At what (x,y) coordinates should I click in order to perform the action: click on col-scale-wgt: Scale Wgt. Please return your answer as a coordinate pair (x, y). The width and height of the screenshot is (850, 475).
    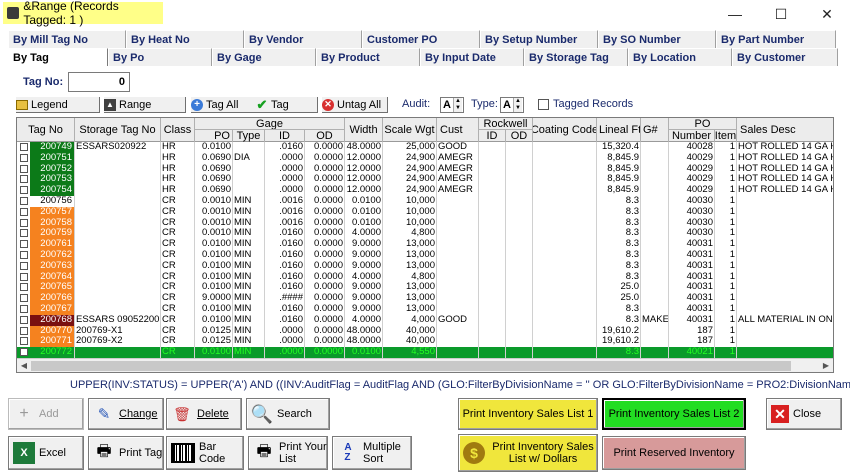
    Looking at the image, I should click on (410, 130).